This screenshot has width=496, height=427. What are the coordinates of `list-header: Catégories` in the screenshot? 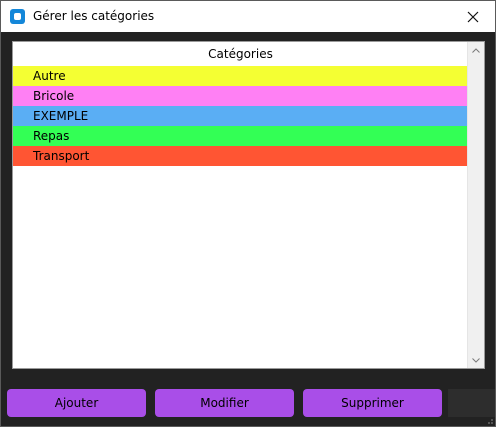 It's located at (240, 54).